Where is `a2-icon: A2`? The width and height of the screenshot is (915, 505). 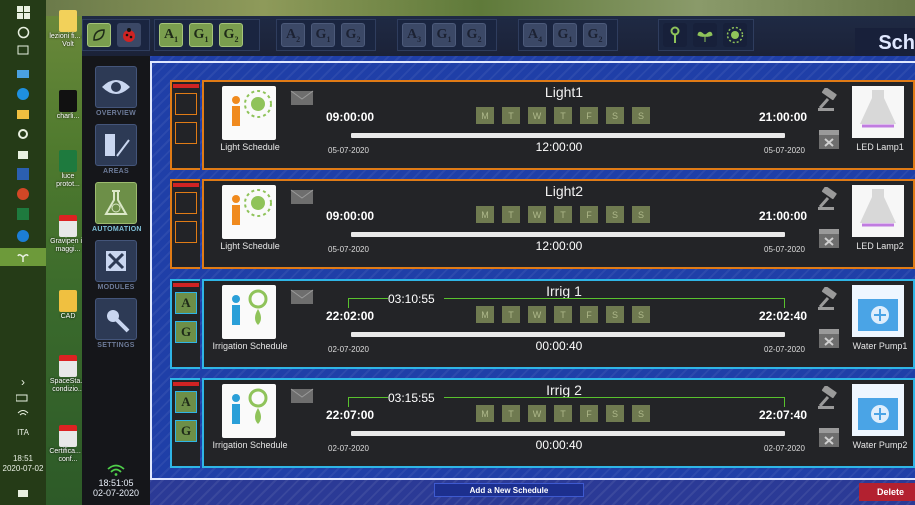
a2-icon: A2 is located at coordinates (293, 35).